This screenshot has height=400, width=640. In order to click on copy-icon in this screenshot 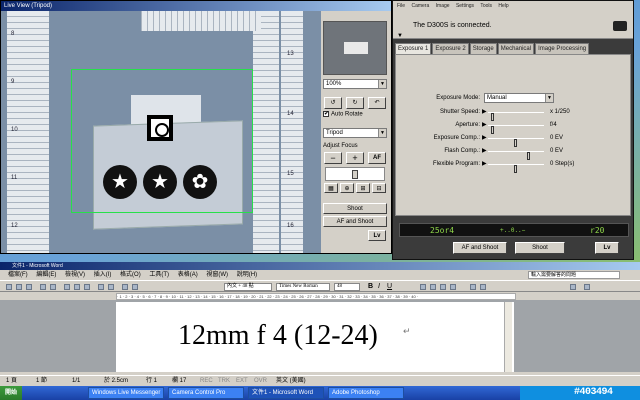, I will do `click(77, 287)`.